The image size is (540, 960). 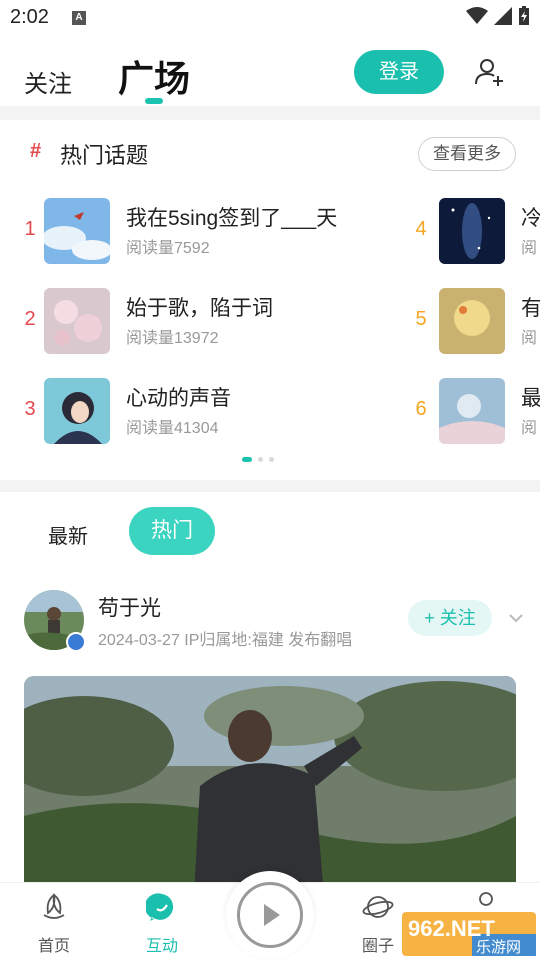 What do you see at coordinates (421, 229) in the screenshot?
I see `topic-rank: 4` at bounding box center [421, 229].